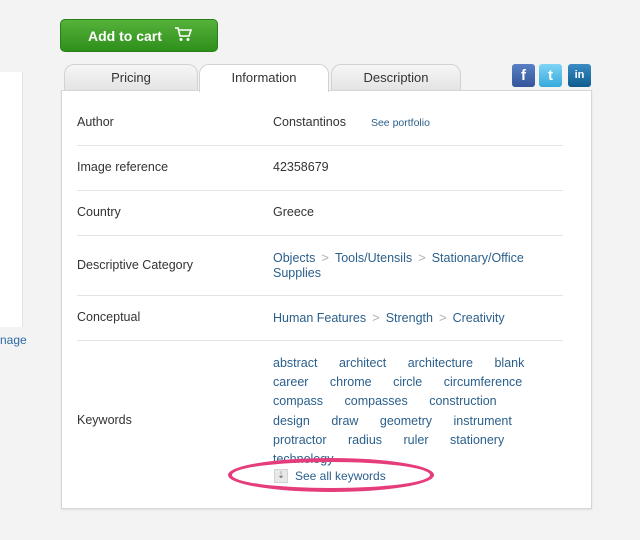 The image size is (640, 540). I want to click on image-reference-row: Image reference 42358679, so click(320, 168).